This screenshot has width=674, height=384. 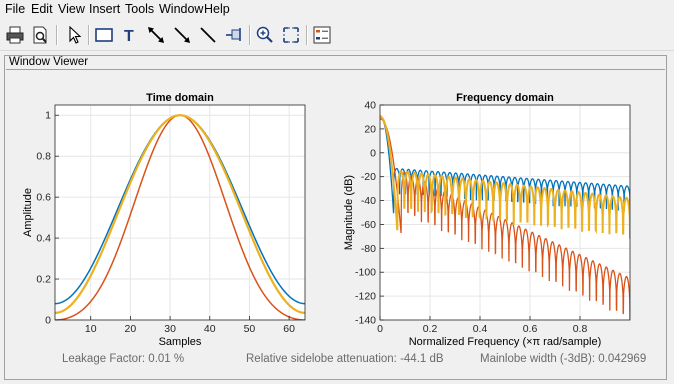 What do you see at coordinates (365, 297) in the screenshot?
I see `y-tick-label: -120` at bounding box center [365, 297].